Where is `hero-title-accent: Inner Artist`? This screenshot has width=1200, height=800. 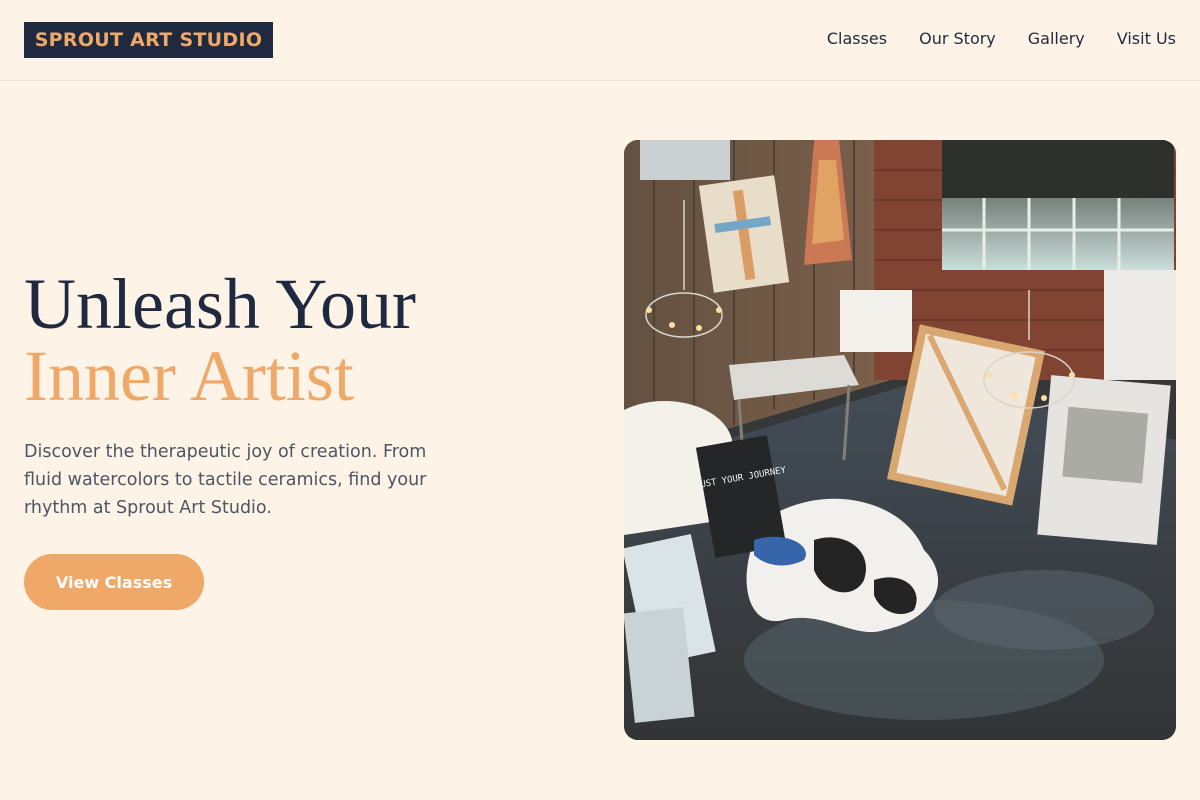 hero-title-accent: Inner Artist is located at coordinates (189, 376).